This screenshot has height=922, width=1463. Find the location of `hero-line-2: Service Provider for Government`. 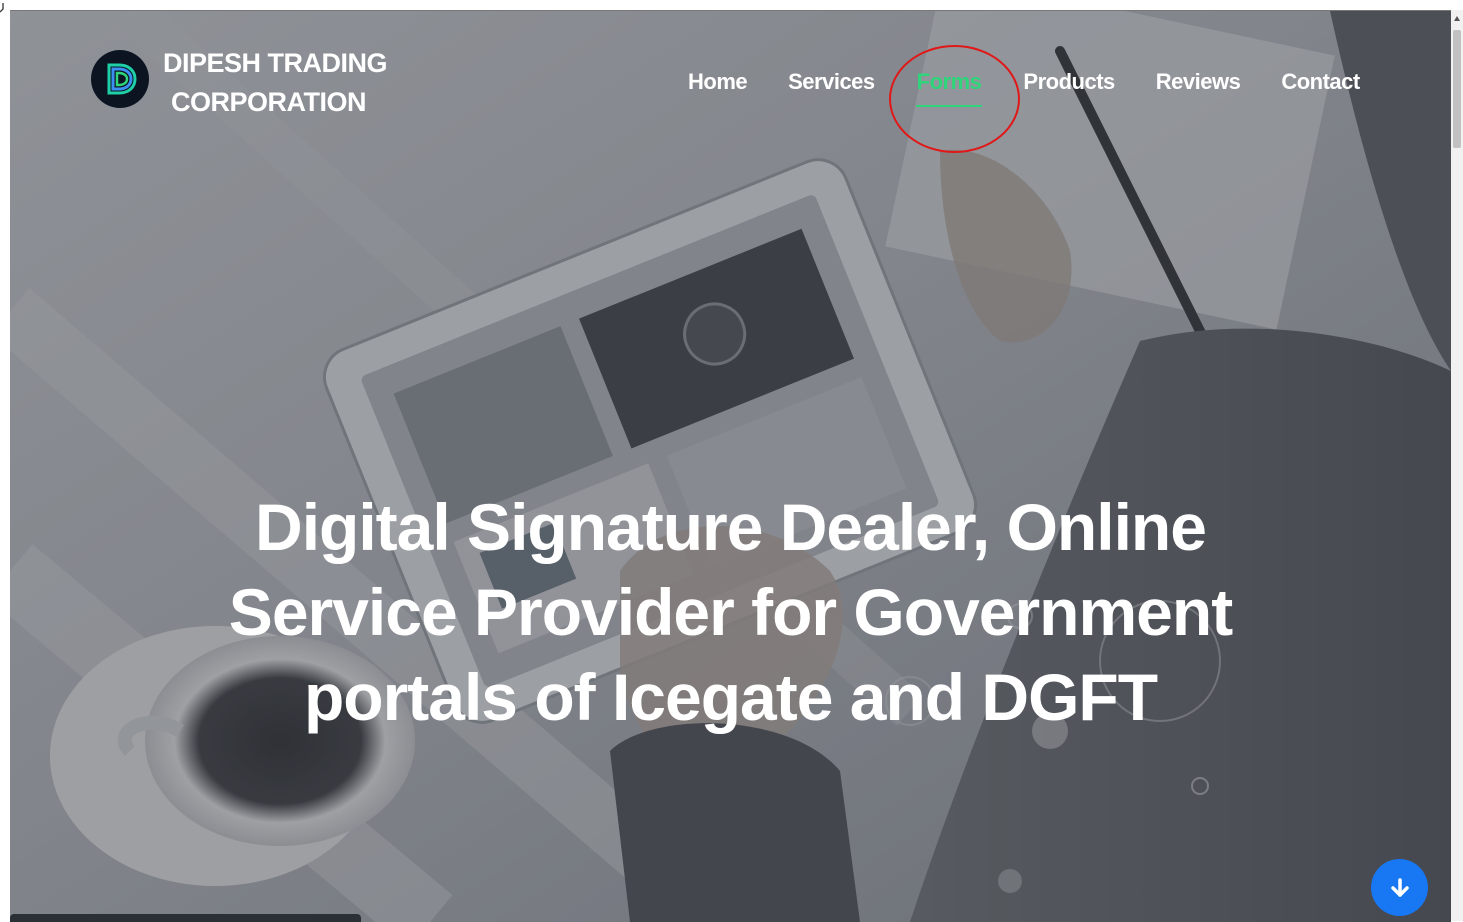

hero-line-2: Service Provider for Government is located at coordinates (730, 612).